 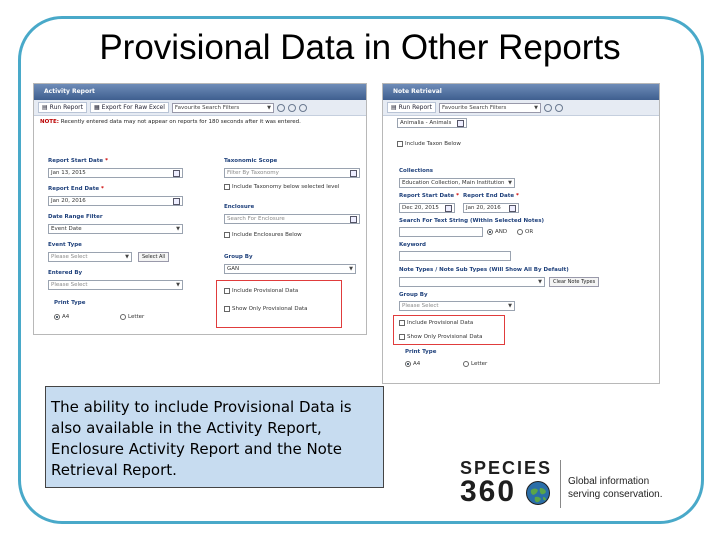 I want to click on taxonomic-scope-label: Taxonomic Scope, so click(x=251, y=161).